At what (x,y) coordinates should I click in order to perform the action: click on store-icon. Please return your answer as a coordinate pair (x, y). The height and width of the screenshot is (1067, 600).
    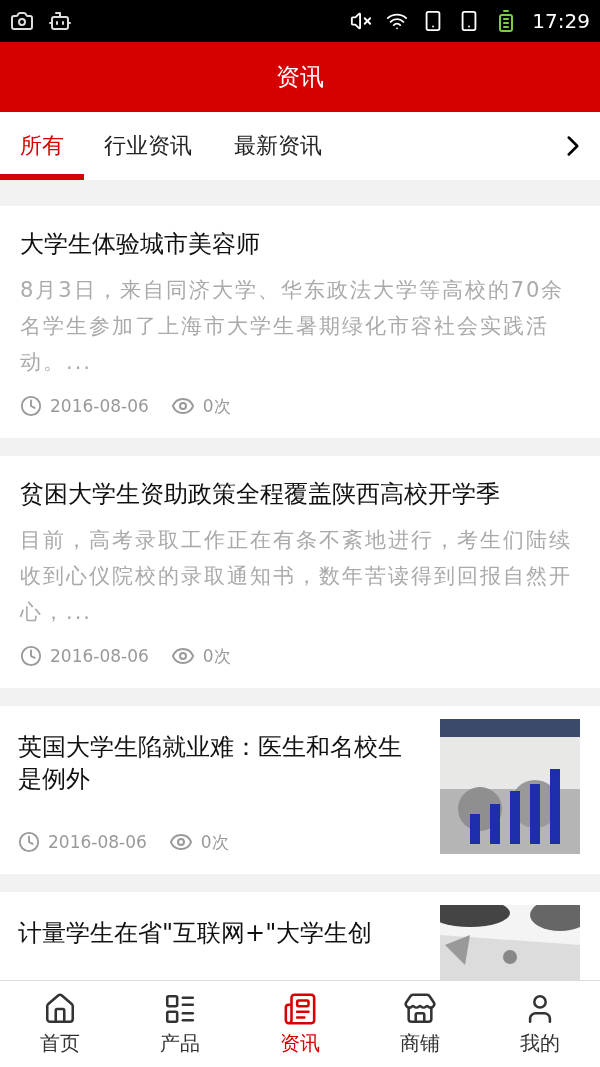
    Looking at the image, I should click on (420, 1008).